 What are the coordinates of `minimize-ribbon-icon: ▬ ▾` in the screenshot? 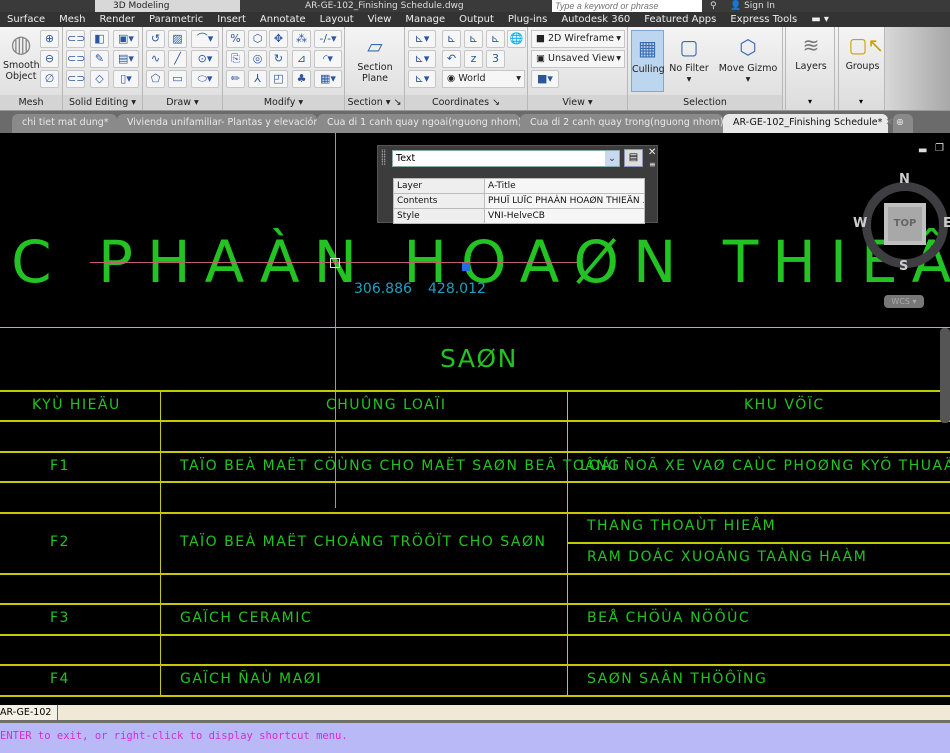 It's located at (820, 19).